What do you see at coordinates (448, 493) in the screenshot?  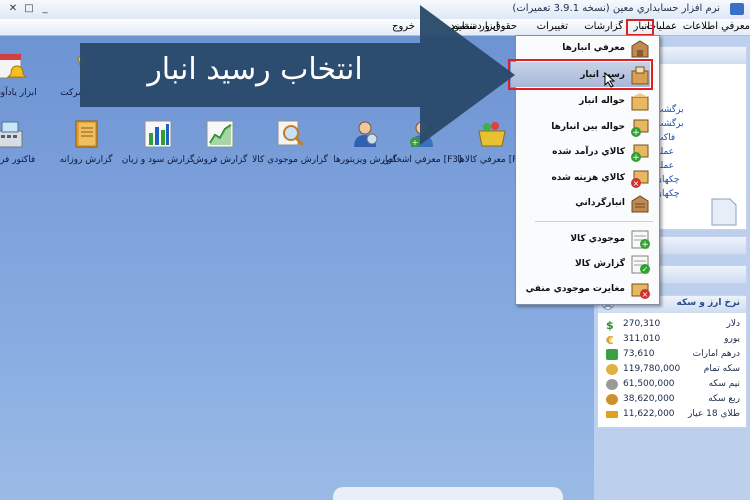 I see `bottom-decoration` at bounding box center [448, 493].